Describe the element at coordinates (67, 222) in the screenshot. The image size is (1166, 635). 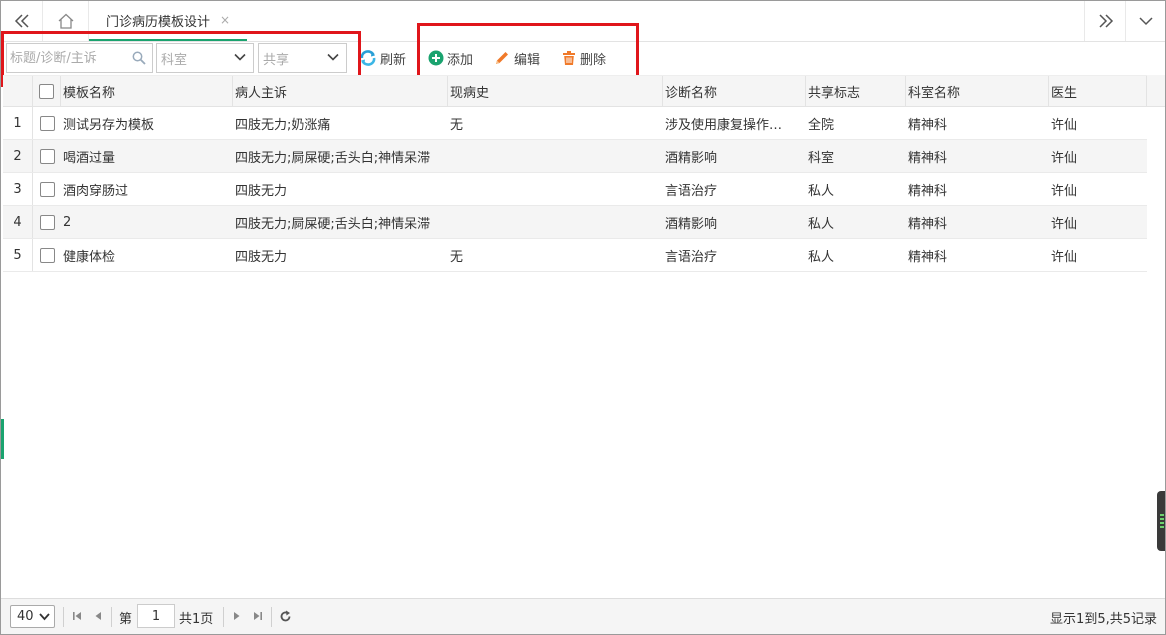
I see `cell-name: 2` at that location.